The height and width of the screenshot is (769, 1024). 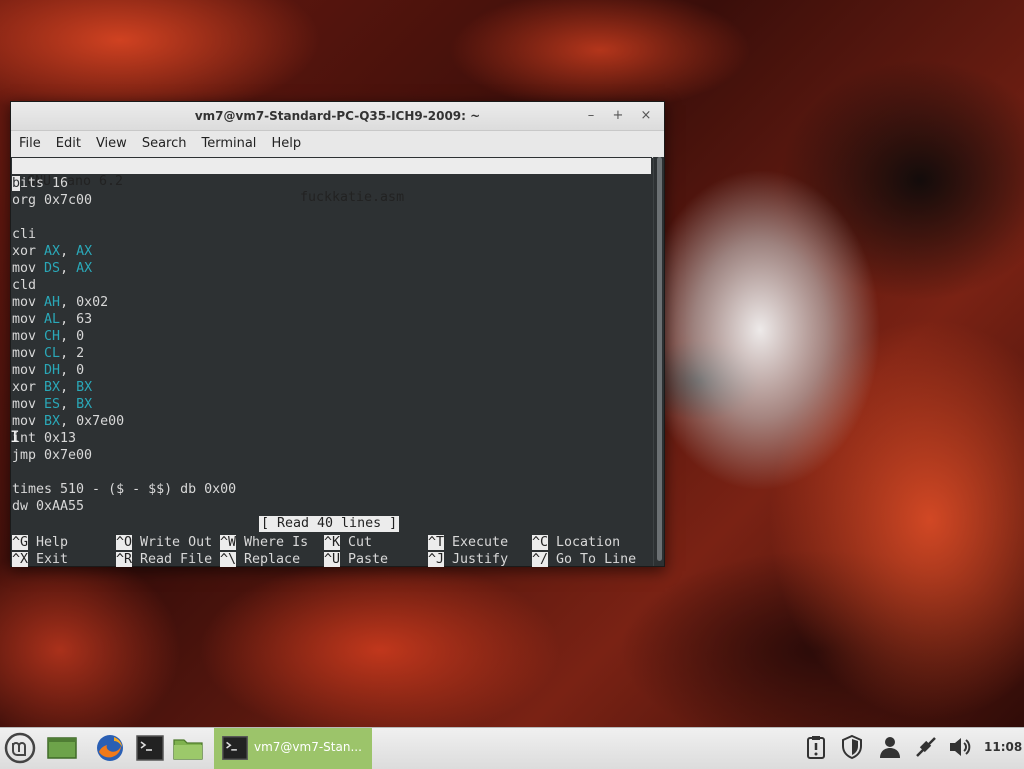 What do you see at coordinates (52, 370) in the screenshot?
I see `code-register: DH` at bounding box center [52, 370].